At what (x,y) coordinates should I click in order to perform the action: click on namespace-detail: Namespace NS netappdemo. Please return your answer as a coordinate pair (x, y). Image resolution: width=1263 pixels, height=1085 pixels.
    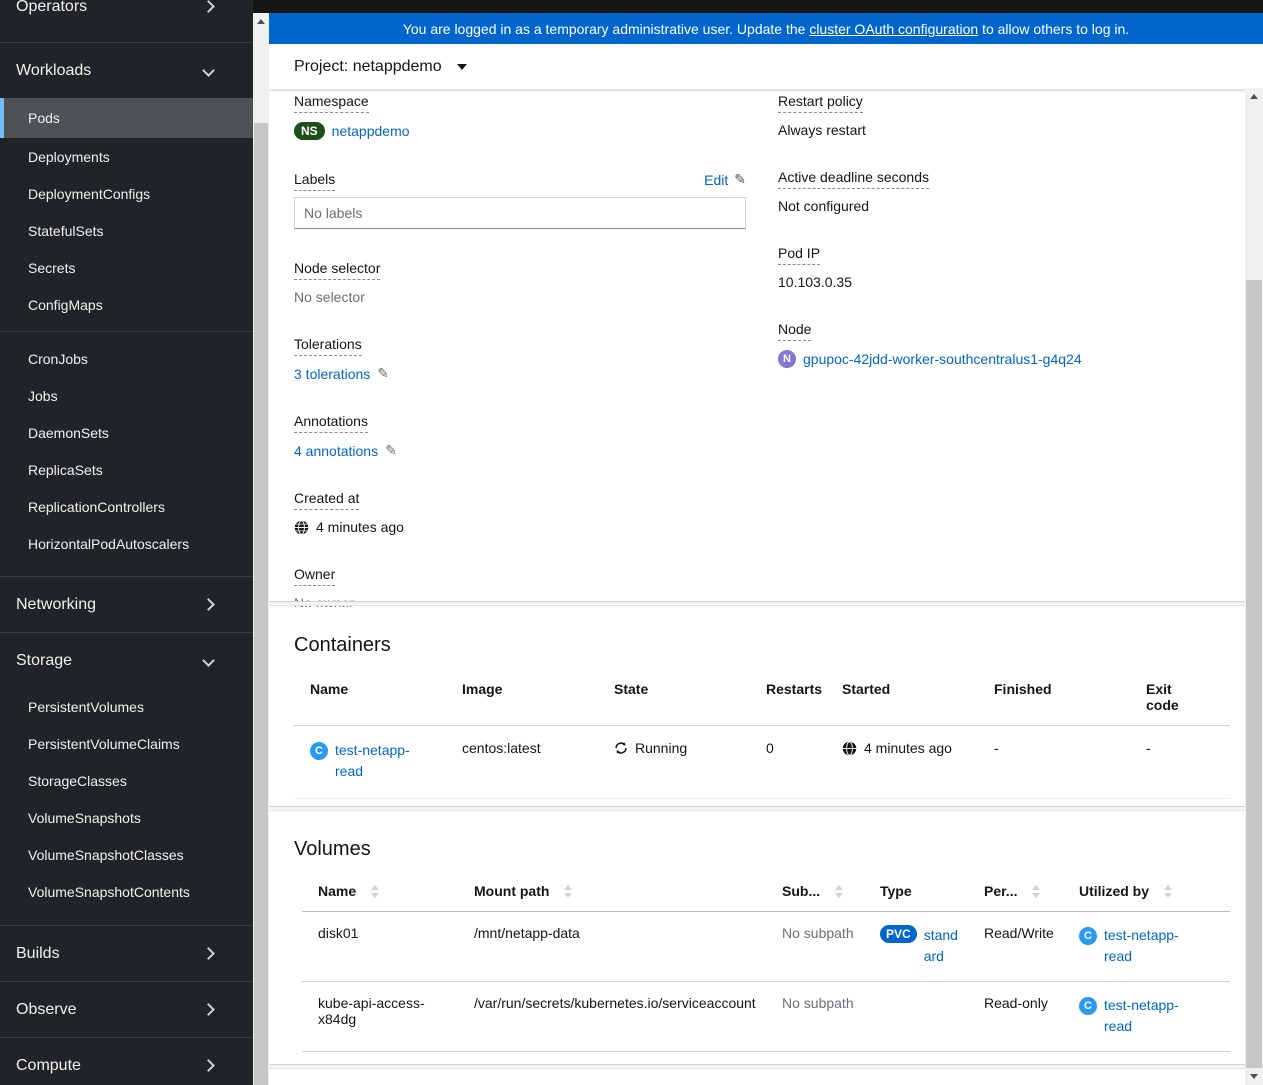
    Looking at the image, I should click on (520, 116).